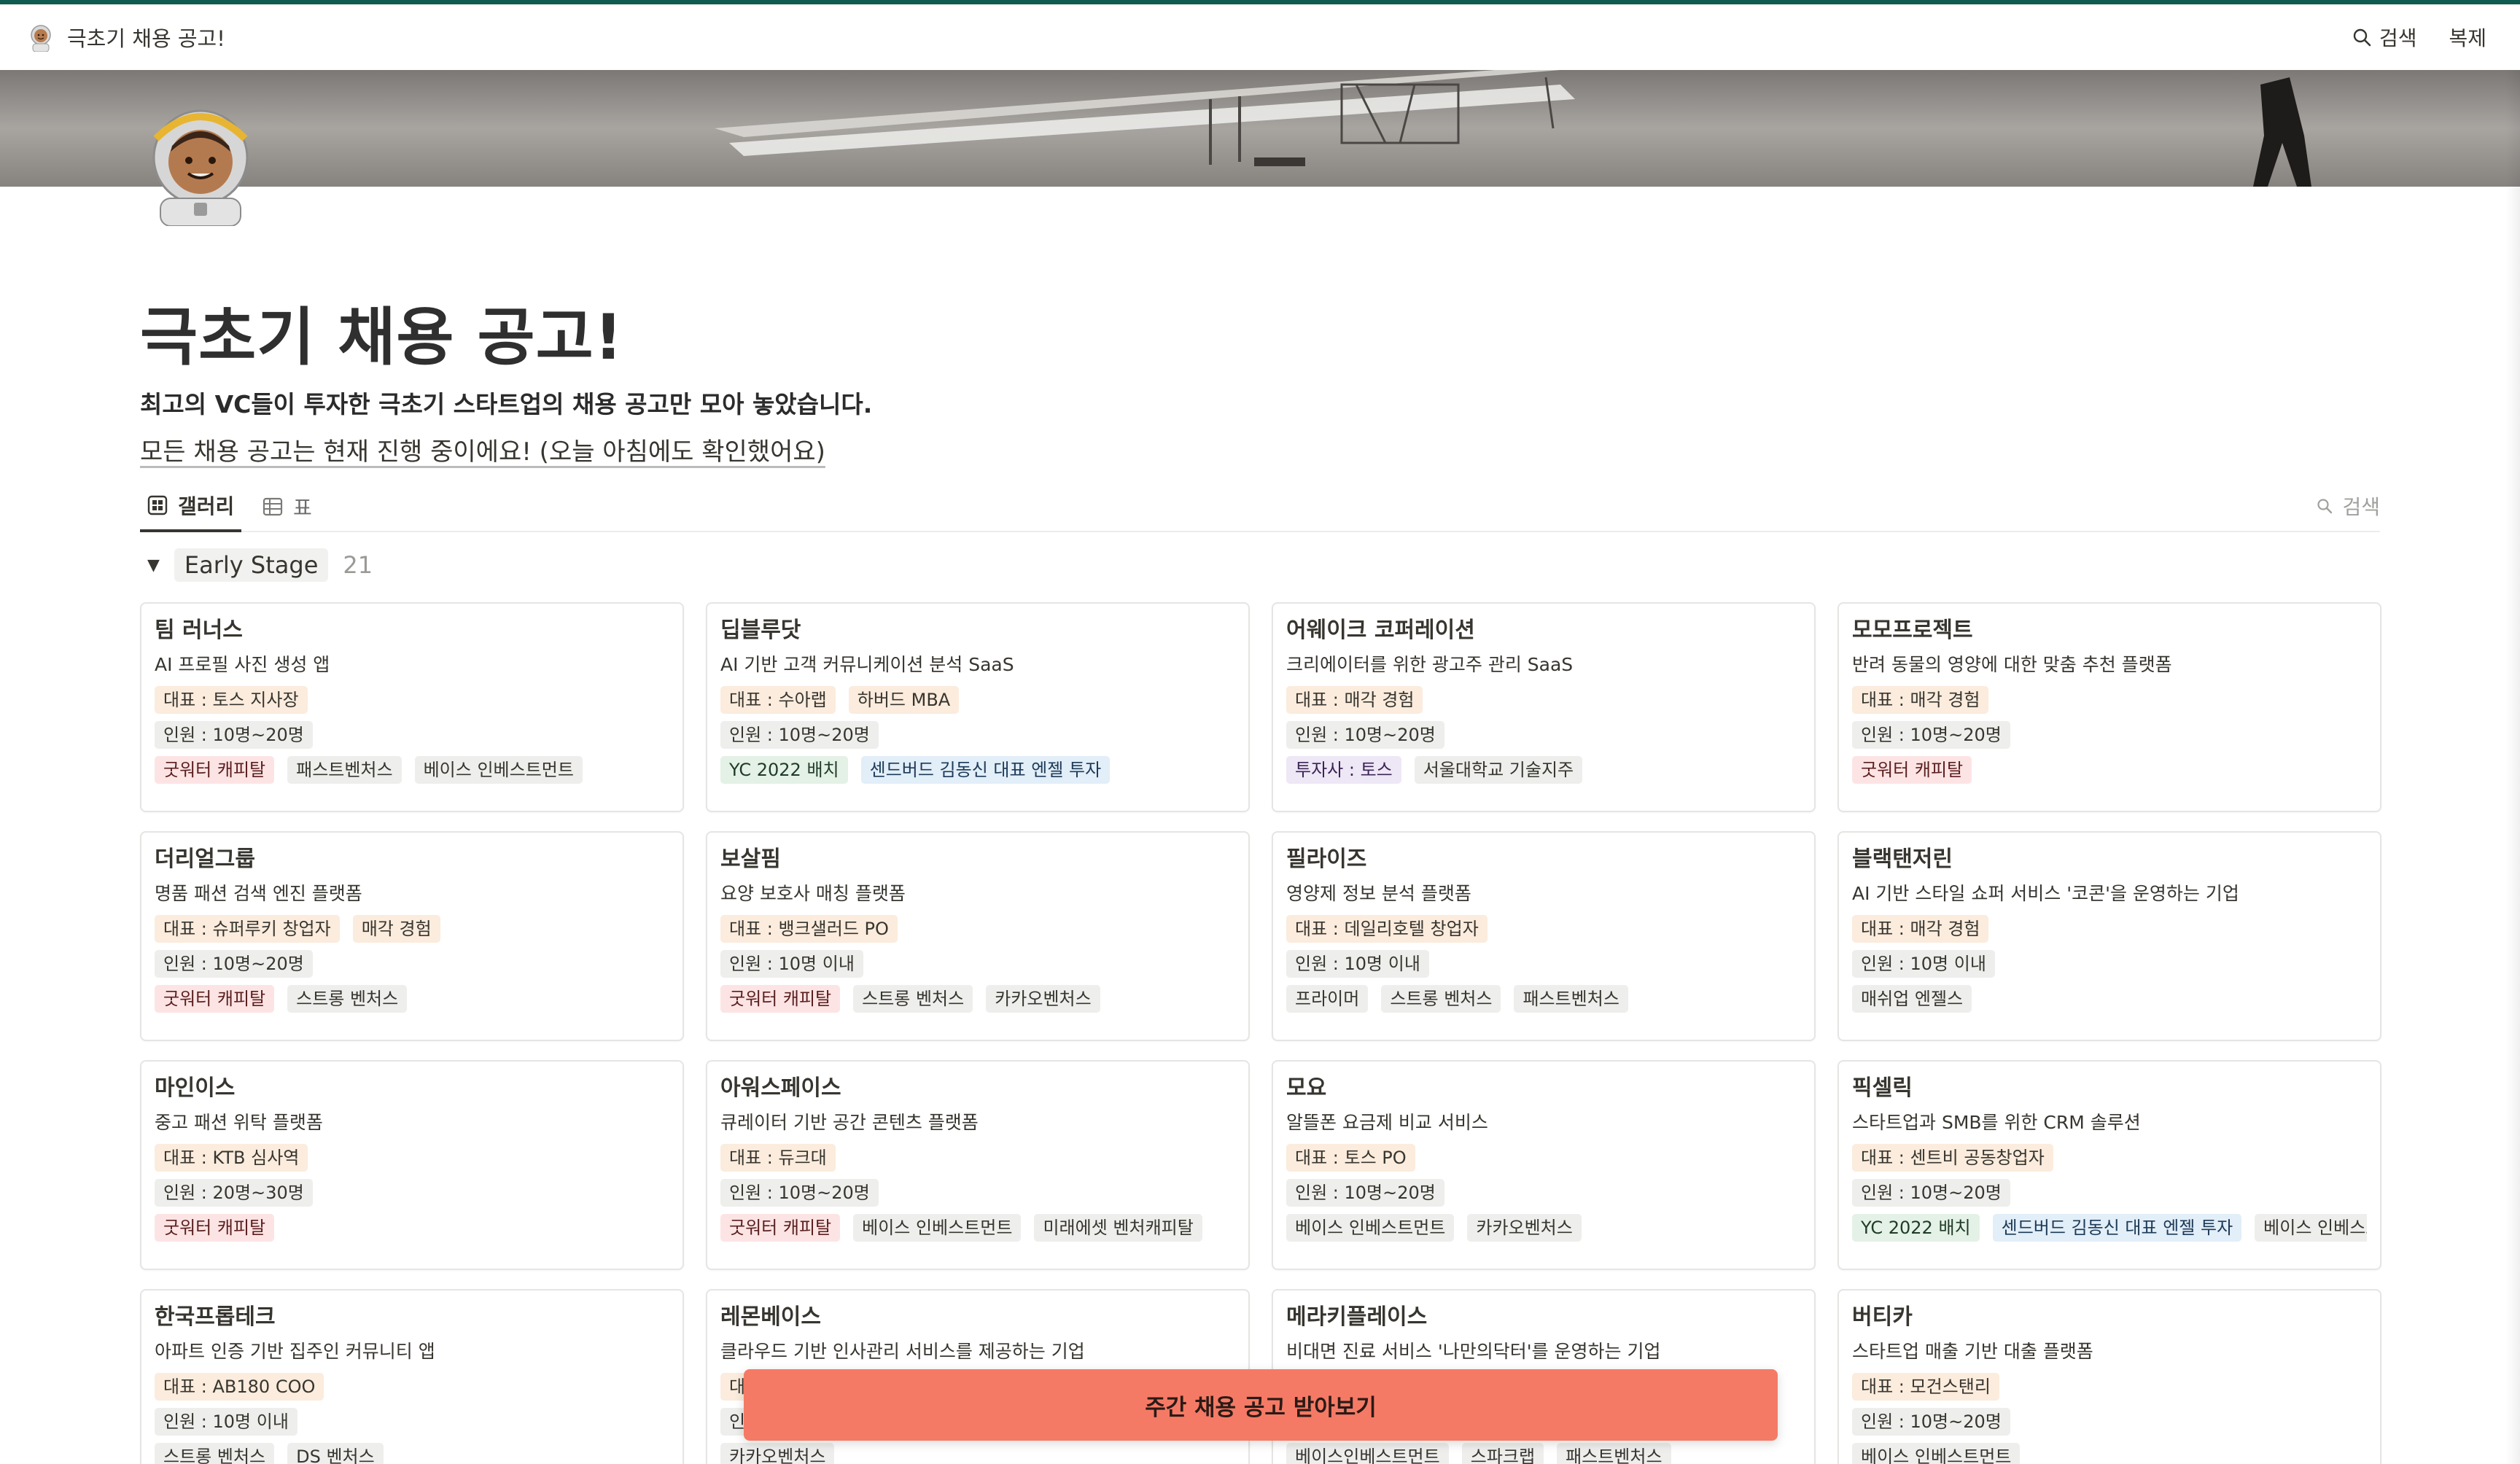  What do you see at coordinates (153, 565) in the screenshot?
I see `collapse-triangle-icon: ▼` at bounding box center [153, 565].